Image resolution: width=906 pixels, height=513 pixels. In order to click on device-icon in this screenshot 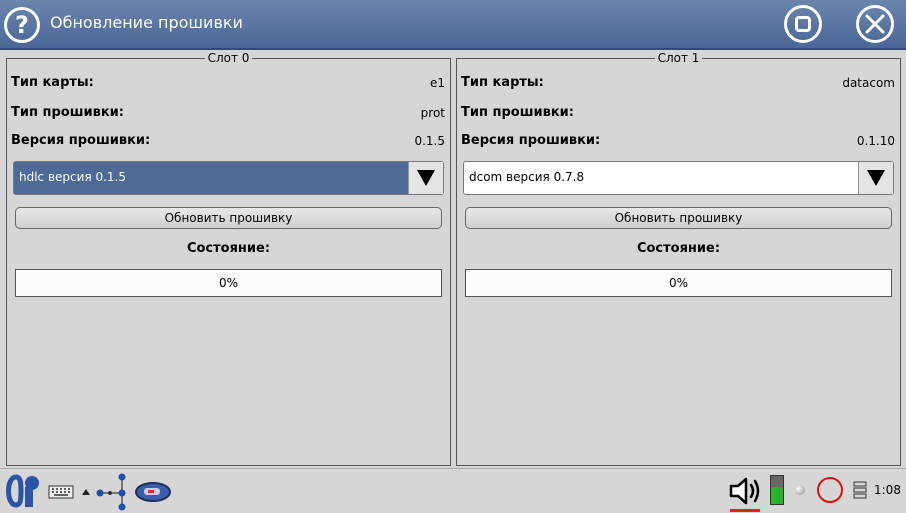, I will do `click(153, 492)`.